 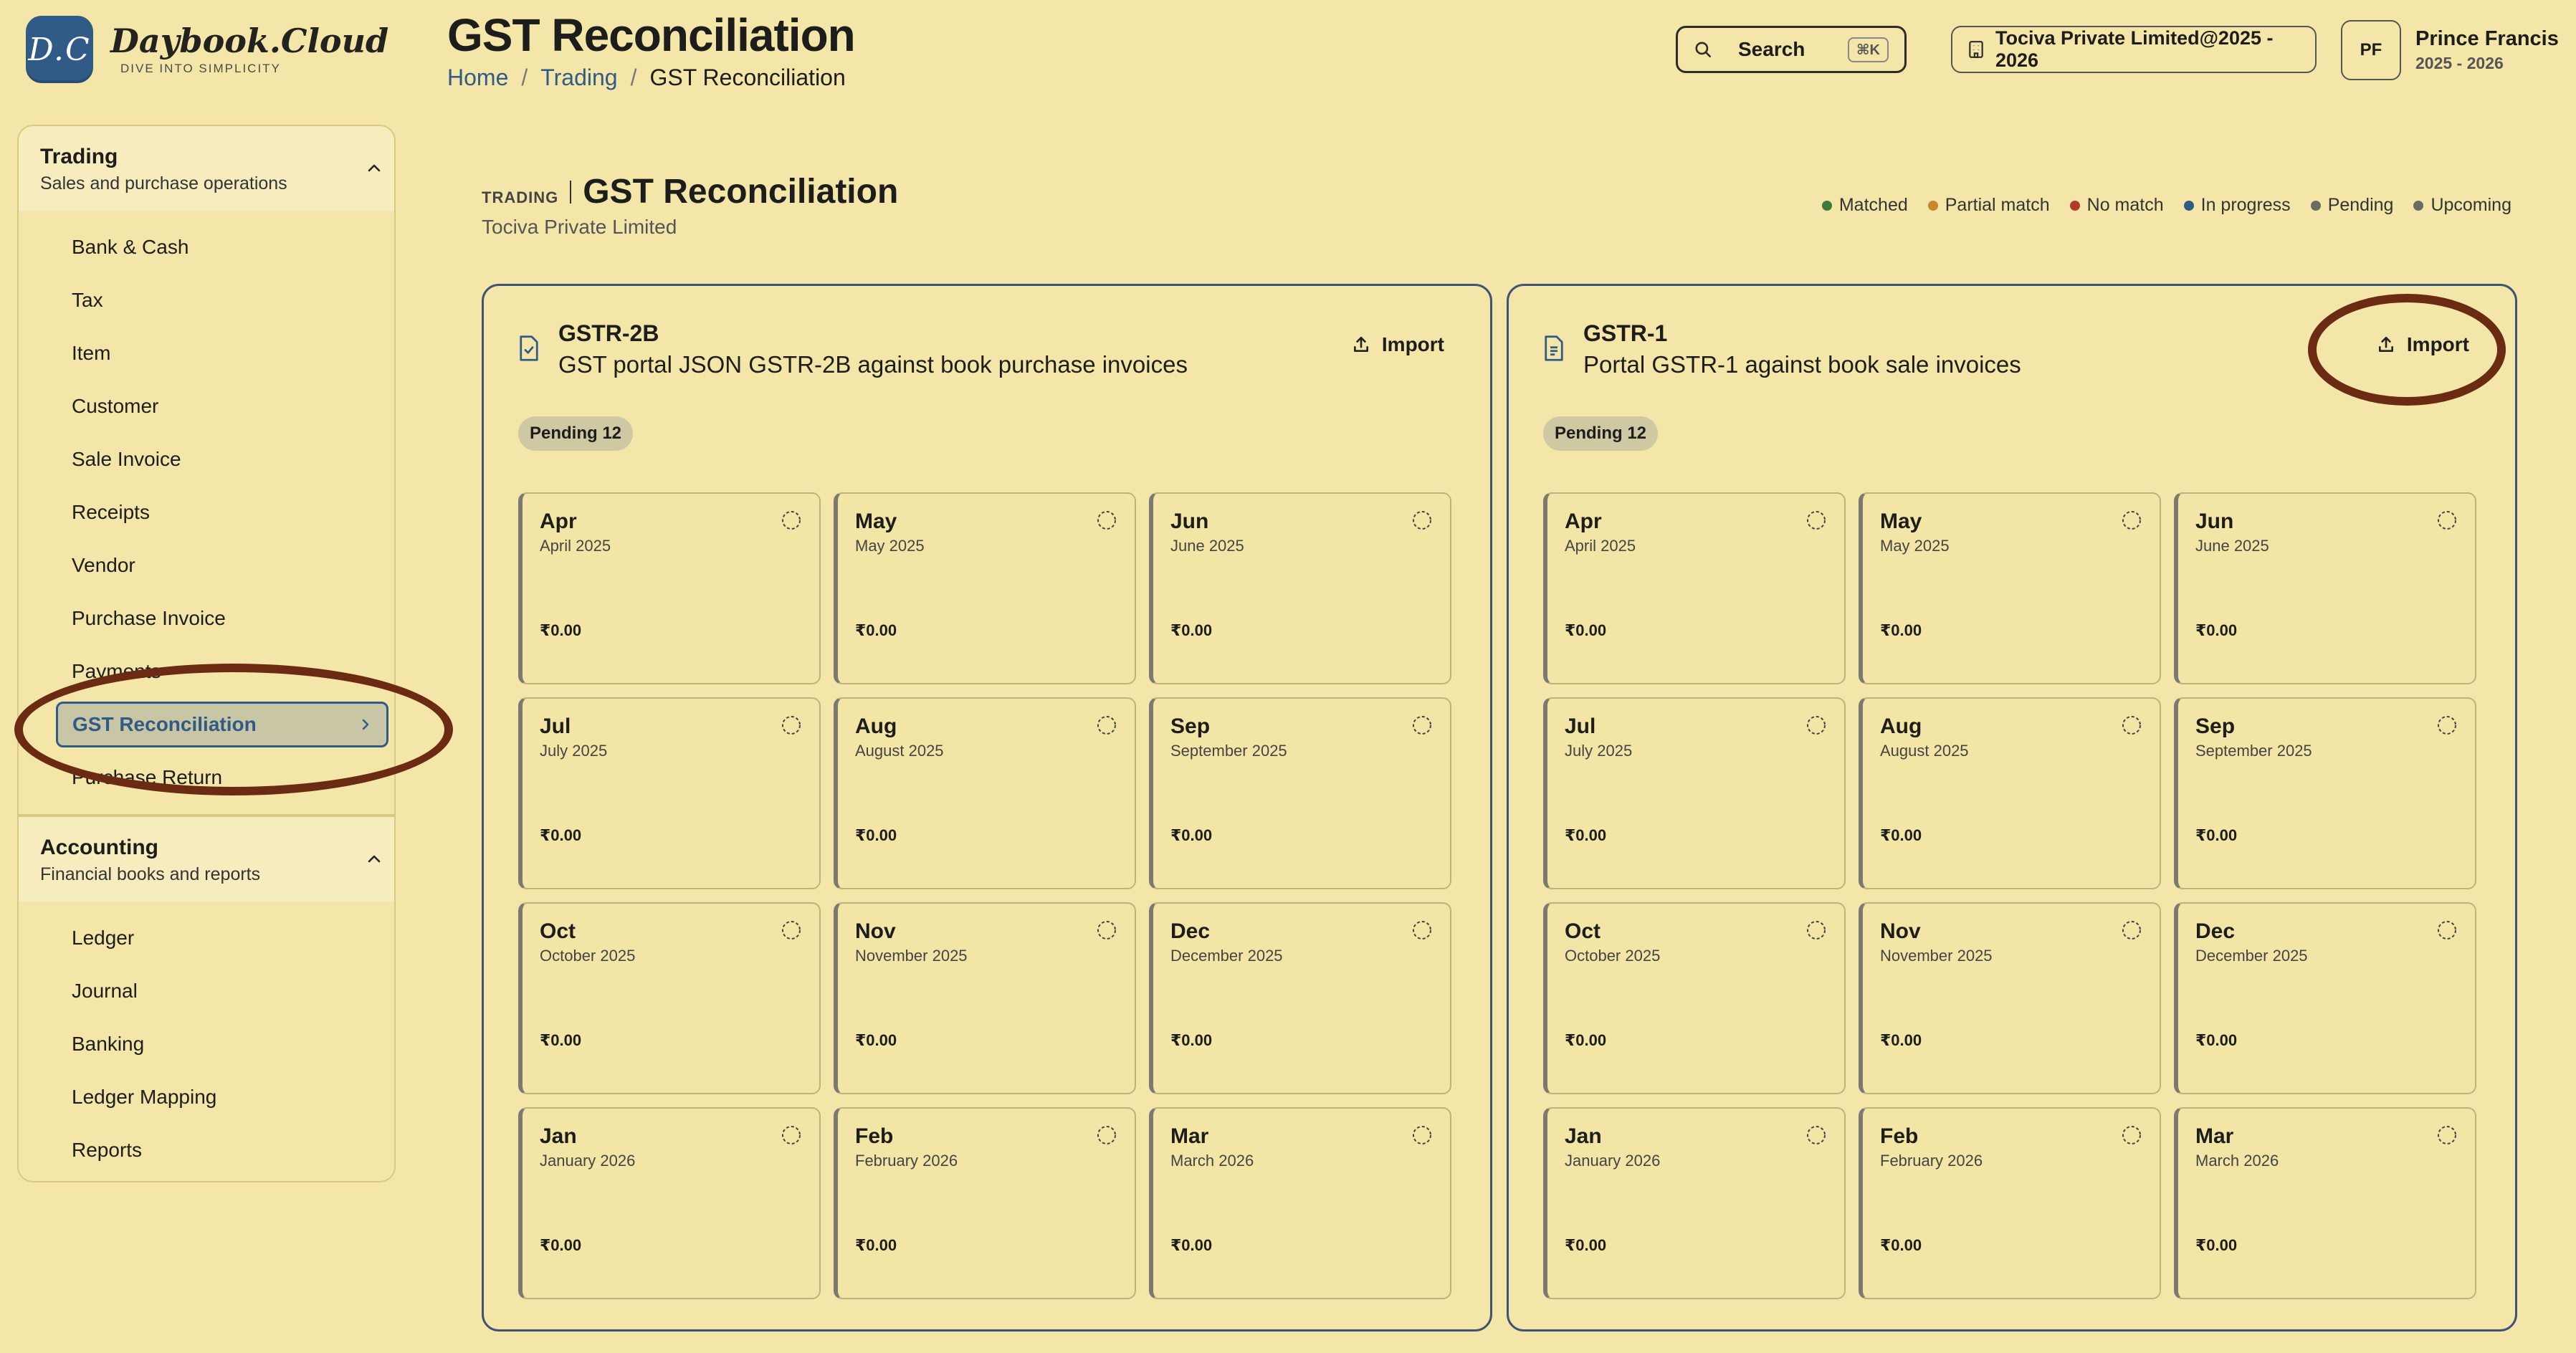 I want to click on app-logo: D.C Daybook.Cloud DIVE INTO SIMPLICITY, so click(x=207, y=50).